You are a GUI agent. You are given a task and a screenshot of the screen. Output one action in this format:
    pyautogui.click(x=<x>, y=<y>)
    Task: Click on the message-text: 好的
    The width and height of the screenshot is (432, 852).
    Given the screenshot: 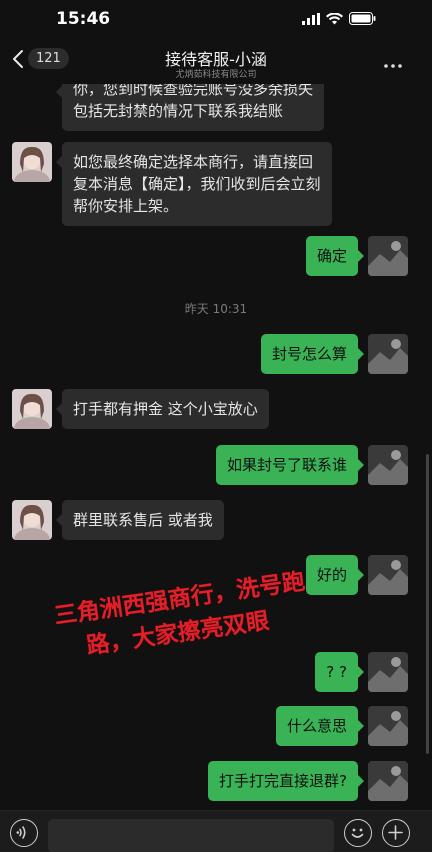 What is the action you would take?
    pyautogui.click(x=331, y=575)
    